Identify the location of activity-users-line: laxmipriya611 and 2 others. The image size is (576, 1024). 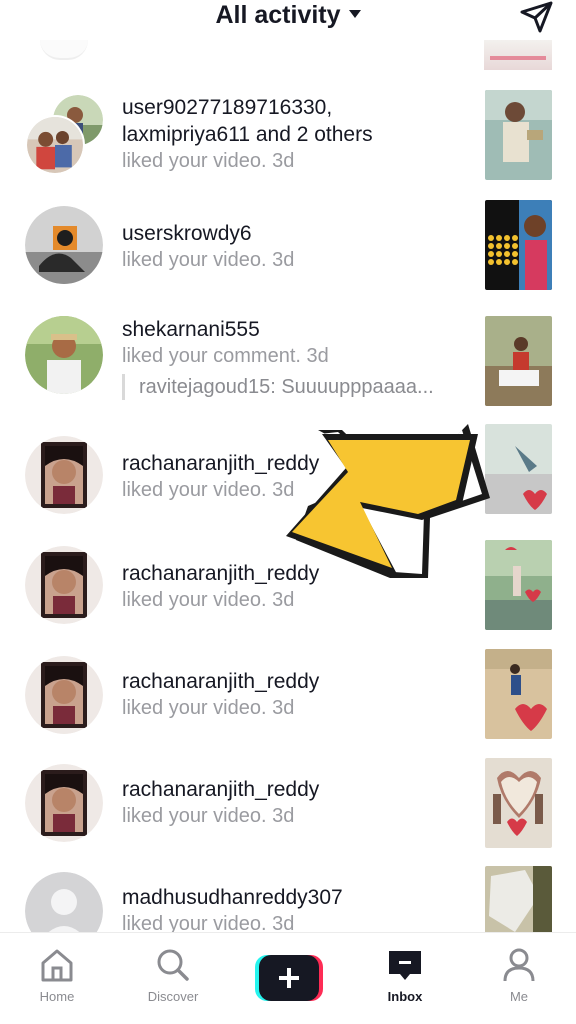
(297, 134).